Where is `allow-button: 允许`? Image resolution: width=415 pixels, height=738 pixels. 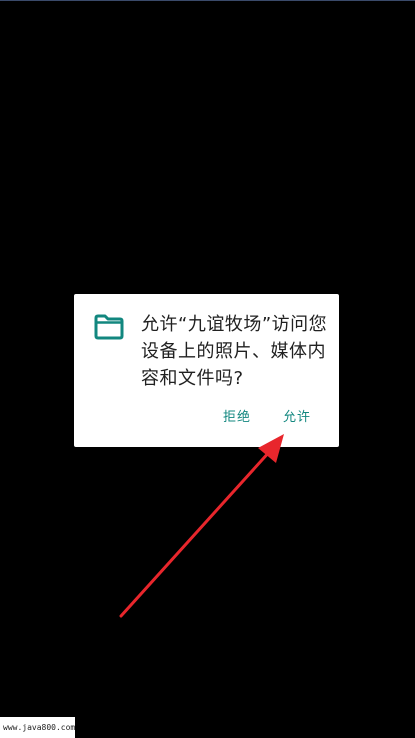
allow-button: 允许 is located at coordinates (297, 415).